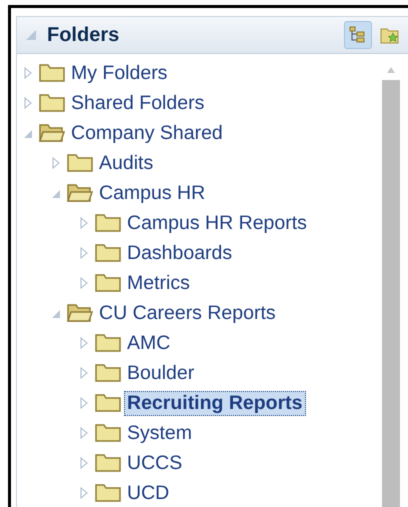  Describe the element at coordinates (149, 343) in the screenshot. I see `folder-item: AMC` at that location.